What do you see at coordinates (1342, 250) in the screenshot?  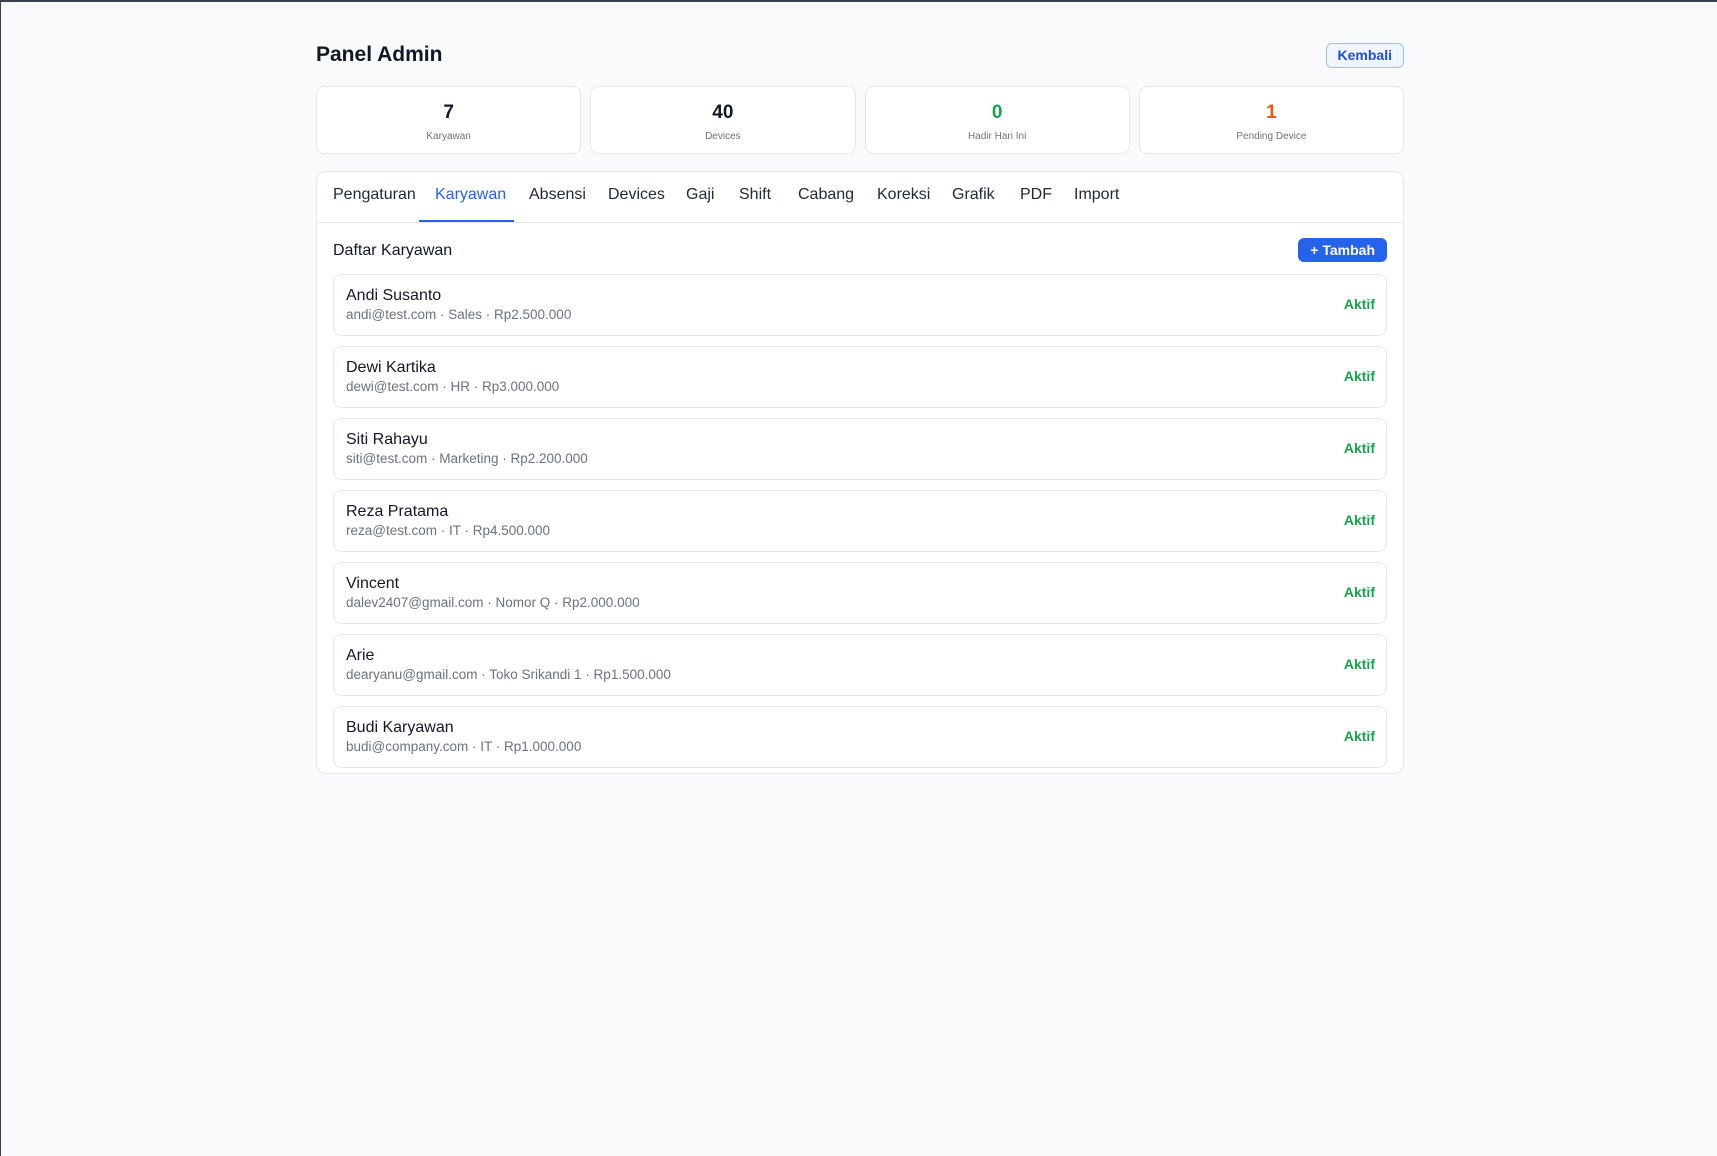 I see `add-employee-button: + Tambah` at bounding box center [1342, 250].